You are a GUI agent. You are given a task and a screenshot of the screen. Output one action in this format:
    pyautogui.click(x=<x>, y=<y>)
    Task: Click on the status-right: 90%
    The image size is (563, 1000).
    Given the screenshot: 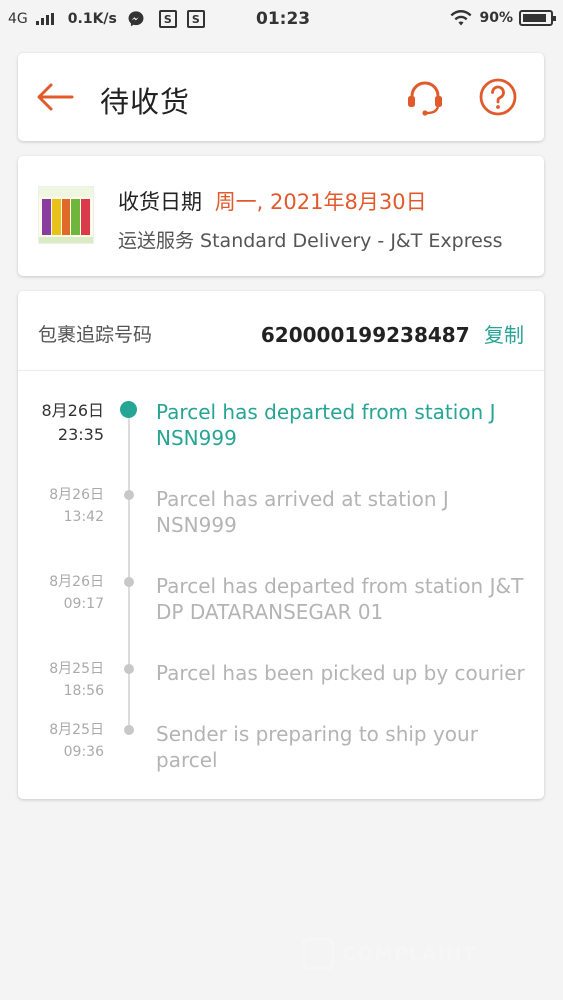 What is the action you would take?
    pyautogui.click(x=502, y=18)
    